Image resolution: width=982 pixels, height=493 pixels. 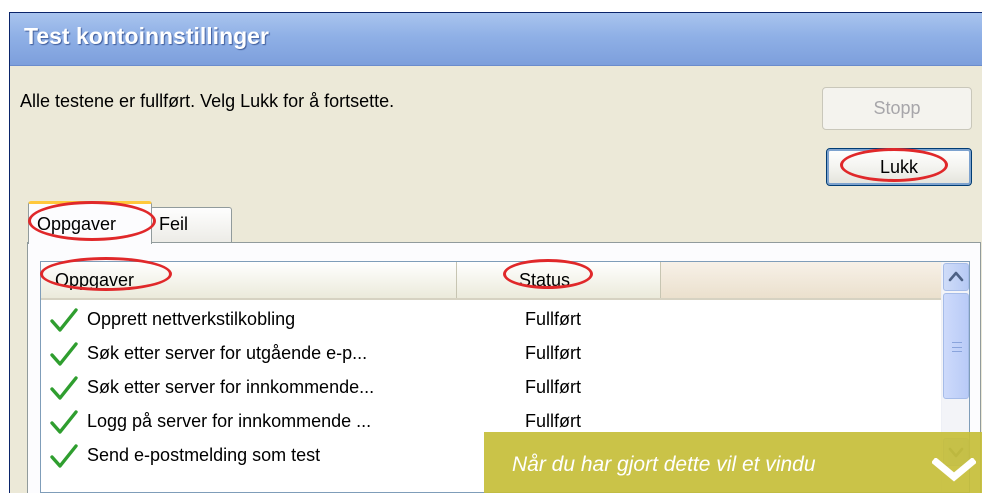 What do you see at coordinates (899, 167) in the screenshot?
I see `close-button: Lukk` at bounding box center [899, 167].